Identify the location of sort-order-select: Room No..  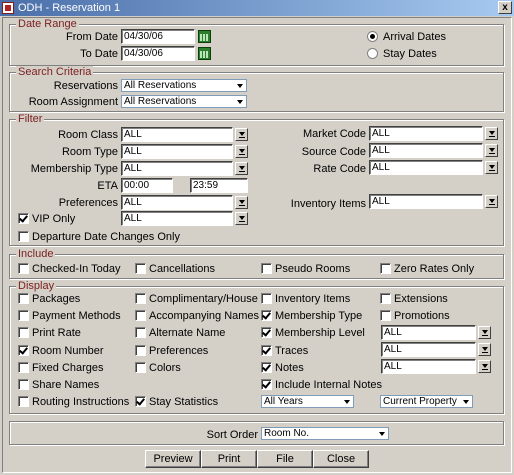
(325, 433).